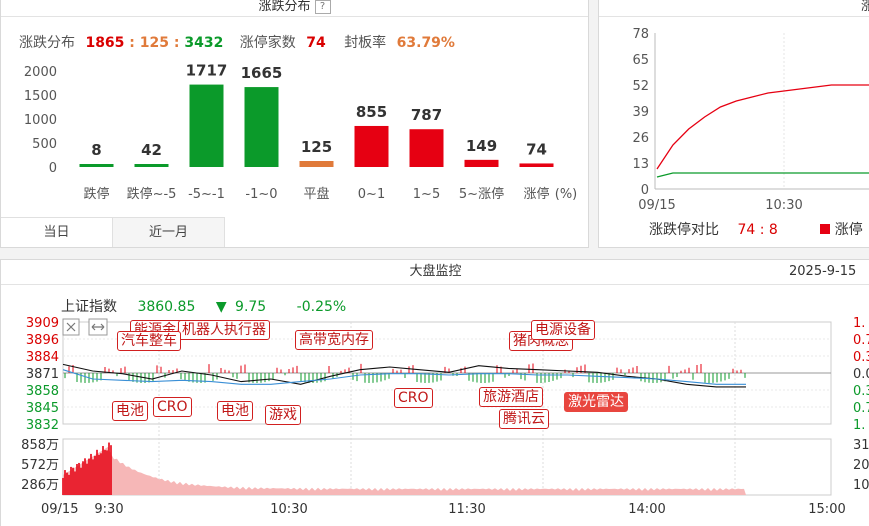 The height and width of the screenshot is (526, 869). I want to click on y-tick-label: 0, so click(53, 168).